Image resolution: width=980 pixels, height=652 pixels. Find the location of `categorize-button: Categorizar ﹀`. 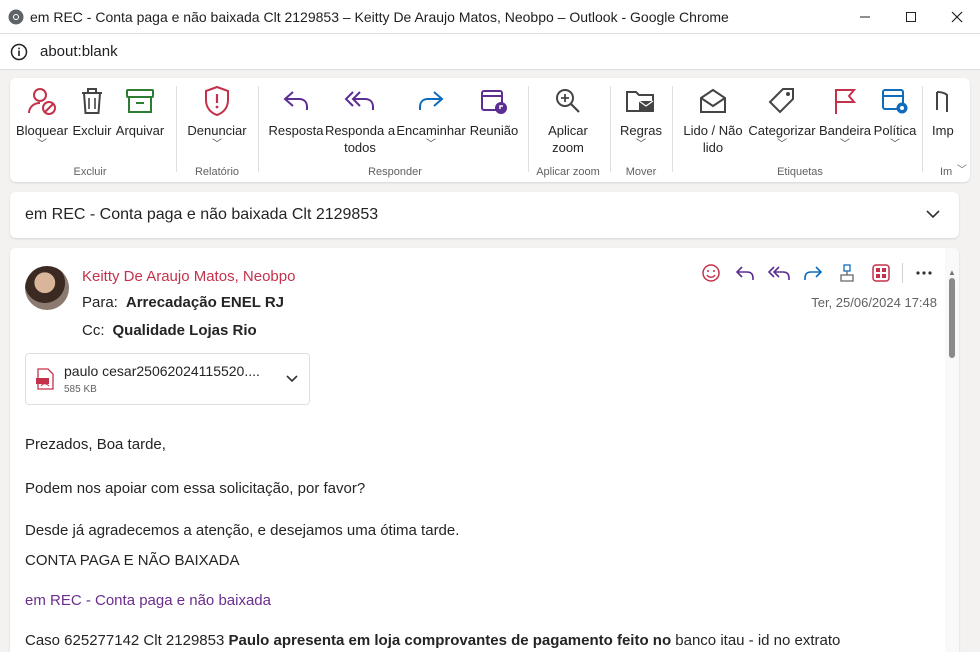

categorize-button: Categorizar ﹀ is located at coordinates (782, 117).